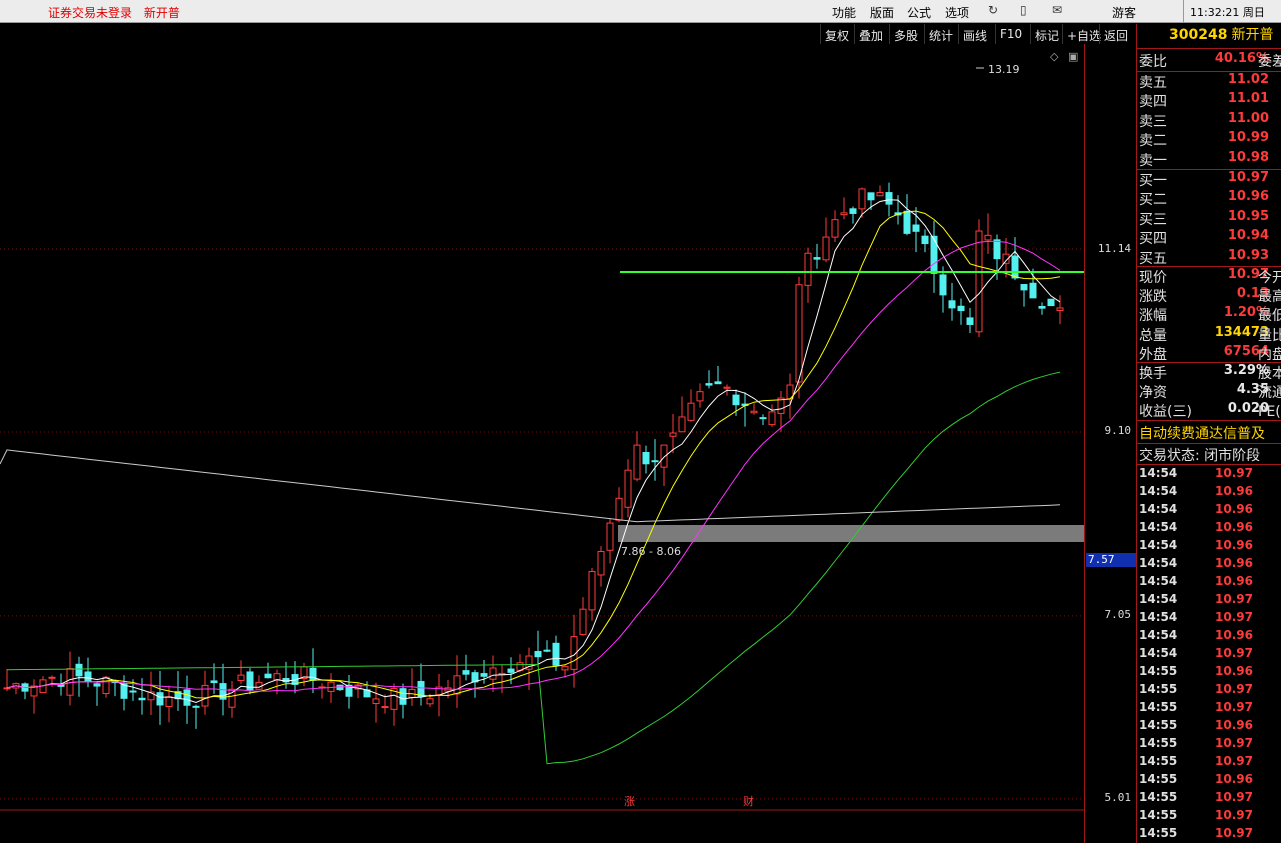 This screenshot has height=843, width=1281. Describe the element at coordinates (1252, 35) in the screenshot. I see `stock-name: 新开普` at that location.